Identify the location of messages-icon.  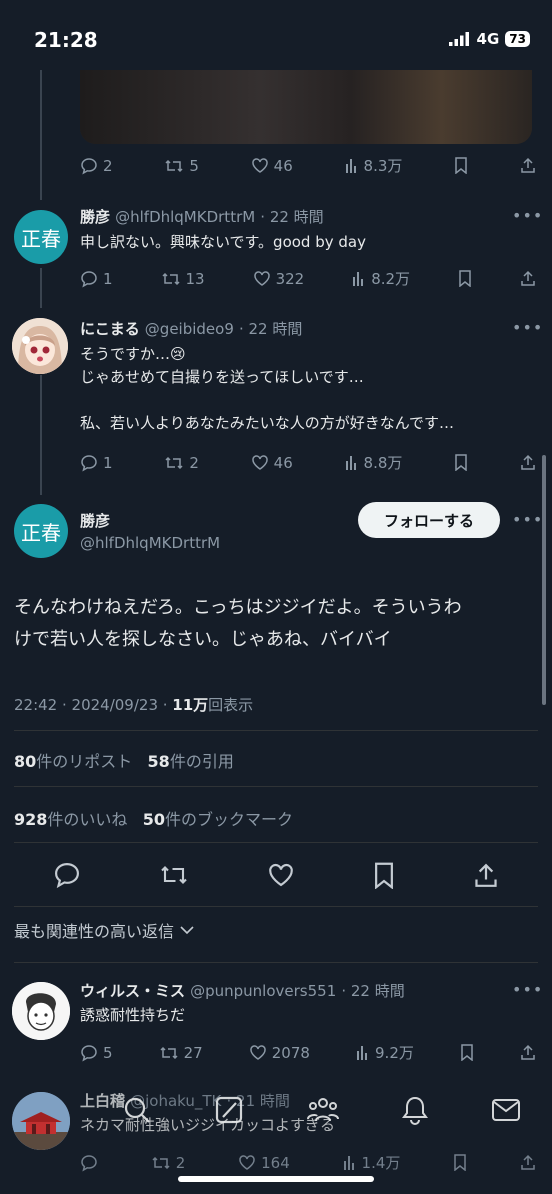
(506, 1110).